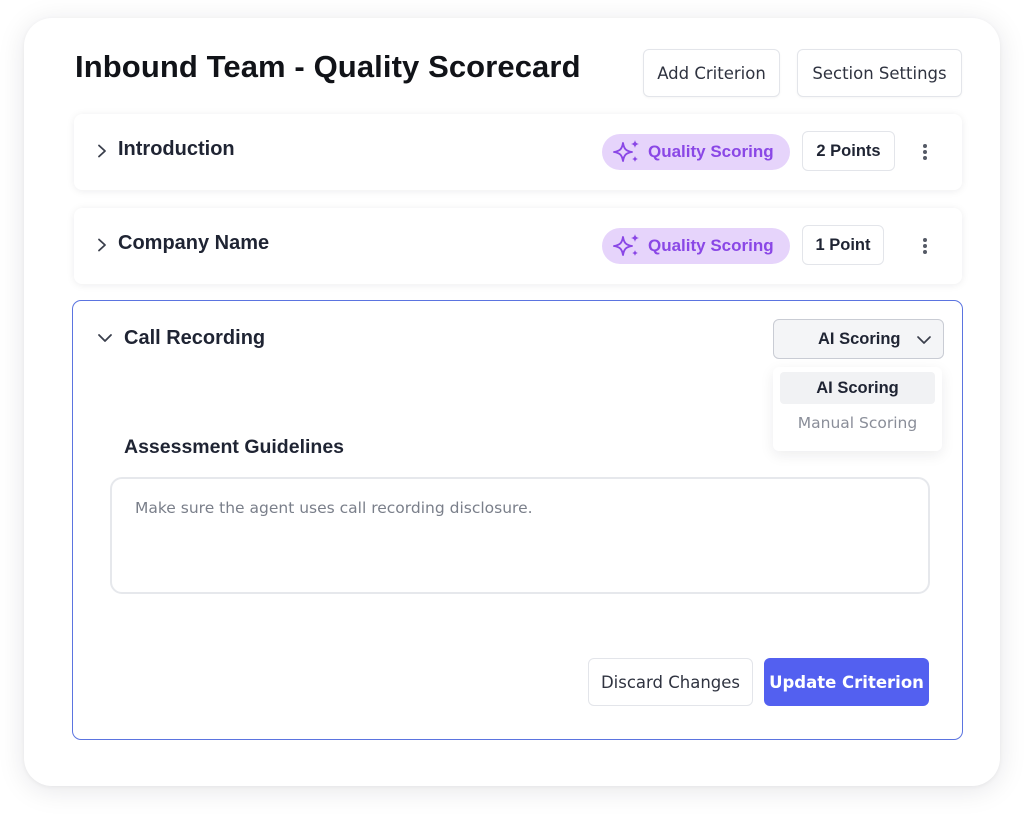  I want to click on assessment-guidelines-label: Assessment Guidelines, so click(234, 447).